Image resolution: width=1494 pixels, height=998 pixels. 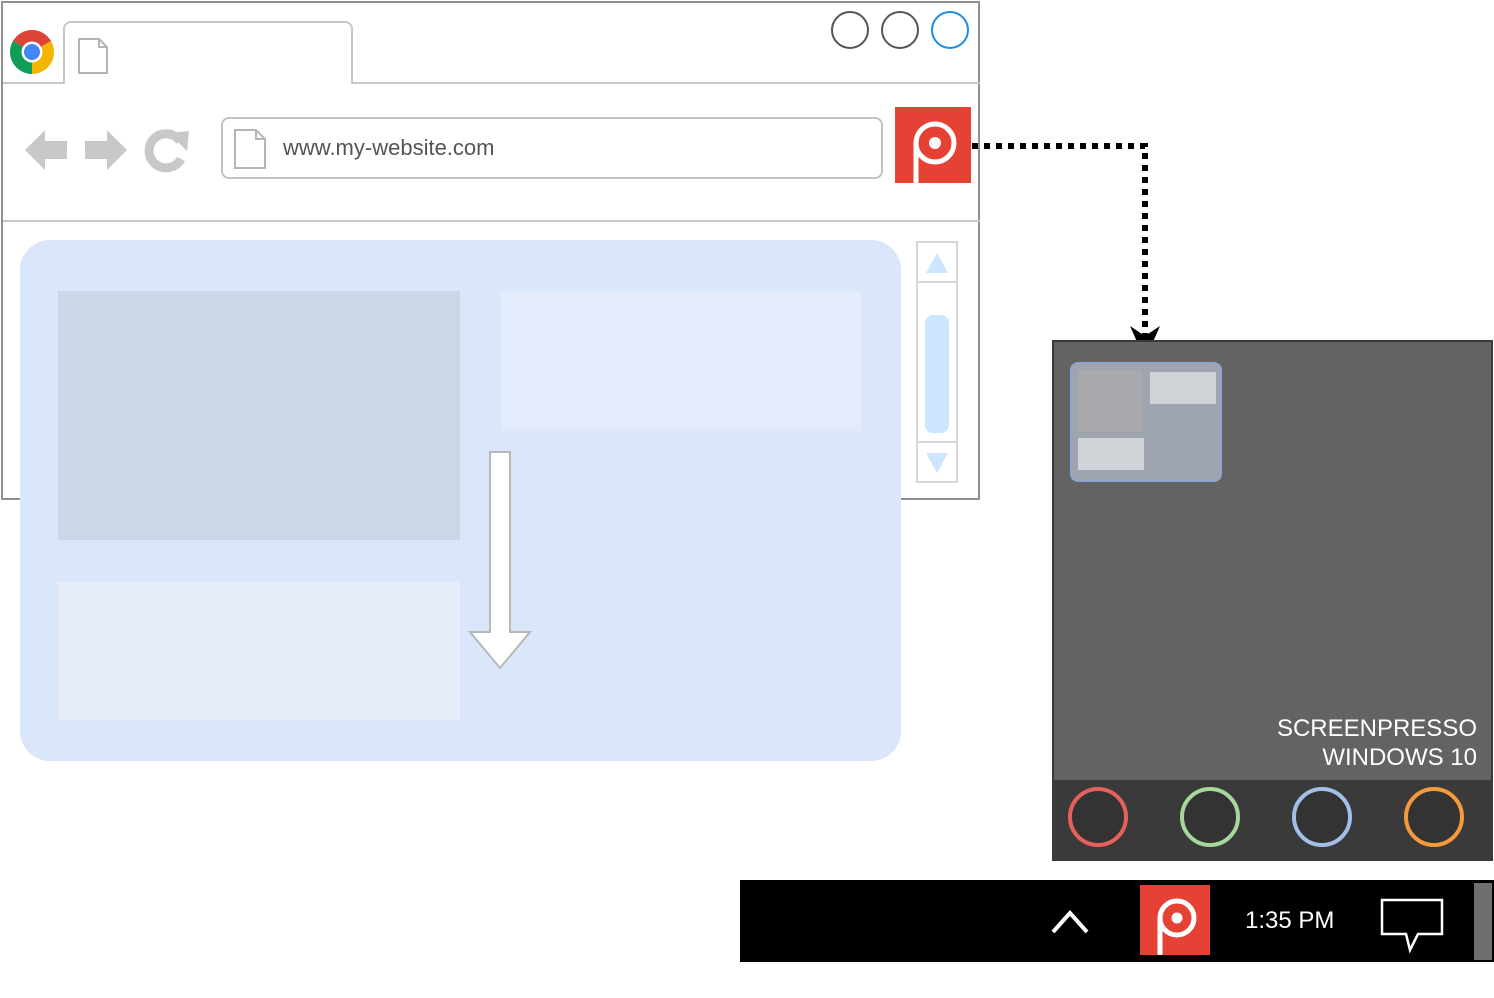 I want to click on forward-arrow-icon, so click(x=106, y=150).